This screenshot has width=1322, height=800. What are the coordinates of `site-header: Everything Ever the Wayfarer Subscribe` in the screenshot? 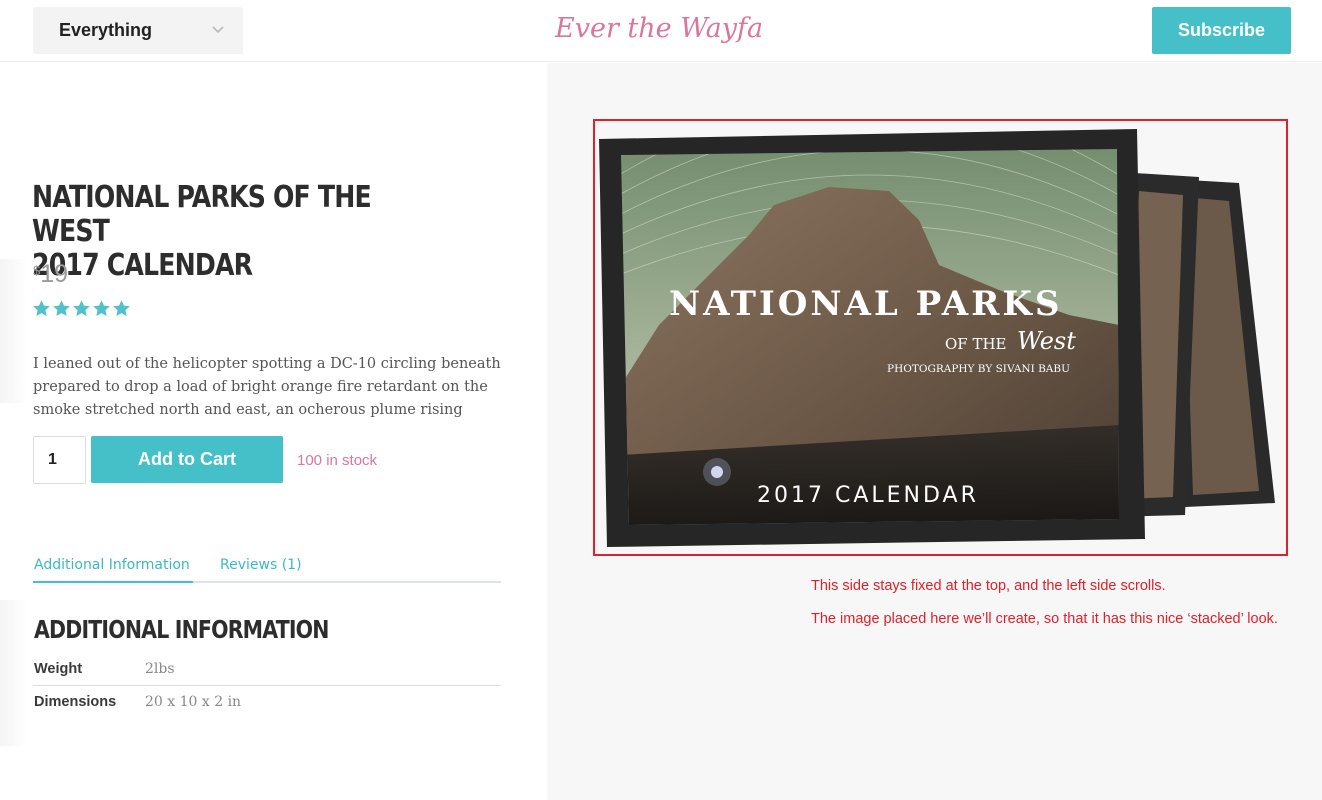 It's located at (661, 31).